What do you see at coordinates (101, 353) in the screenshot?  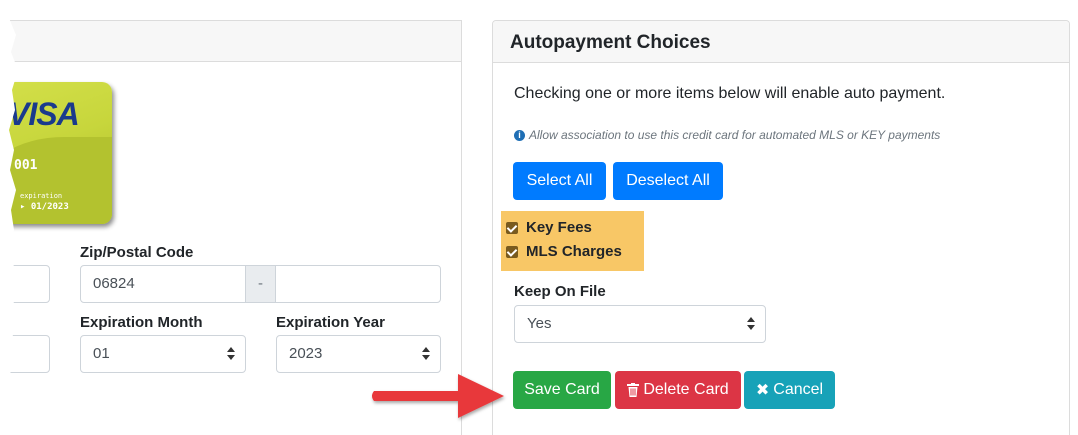 I see `expiration-month-value: 01` at bounding box center [101, 353].